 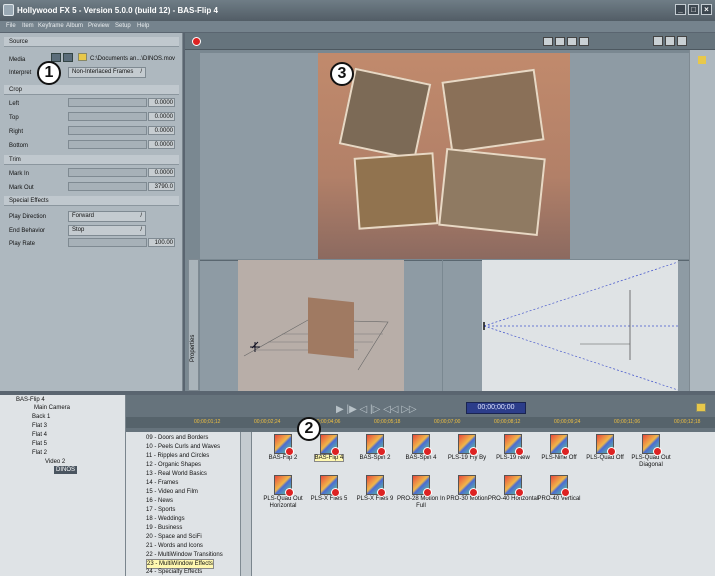 I want to click on split-view-icon, so click(x=560, y=41).